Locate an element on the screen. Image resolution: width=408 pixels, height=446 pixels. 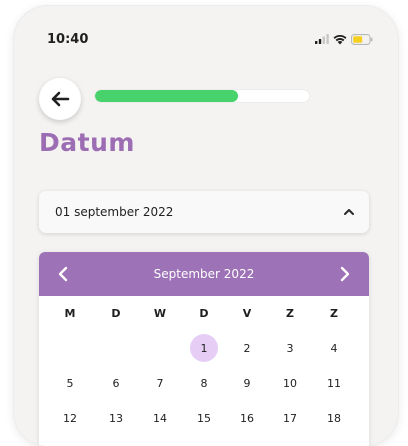
day-number: 15 is located at coordinates (204, 418).